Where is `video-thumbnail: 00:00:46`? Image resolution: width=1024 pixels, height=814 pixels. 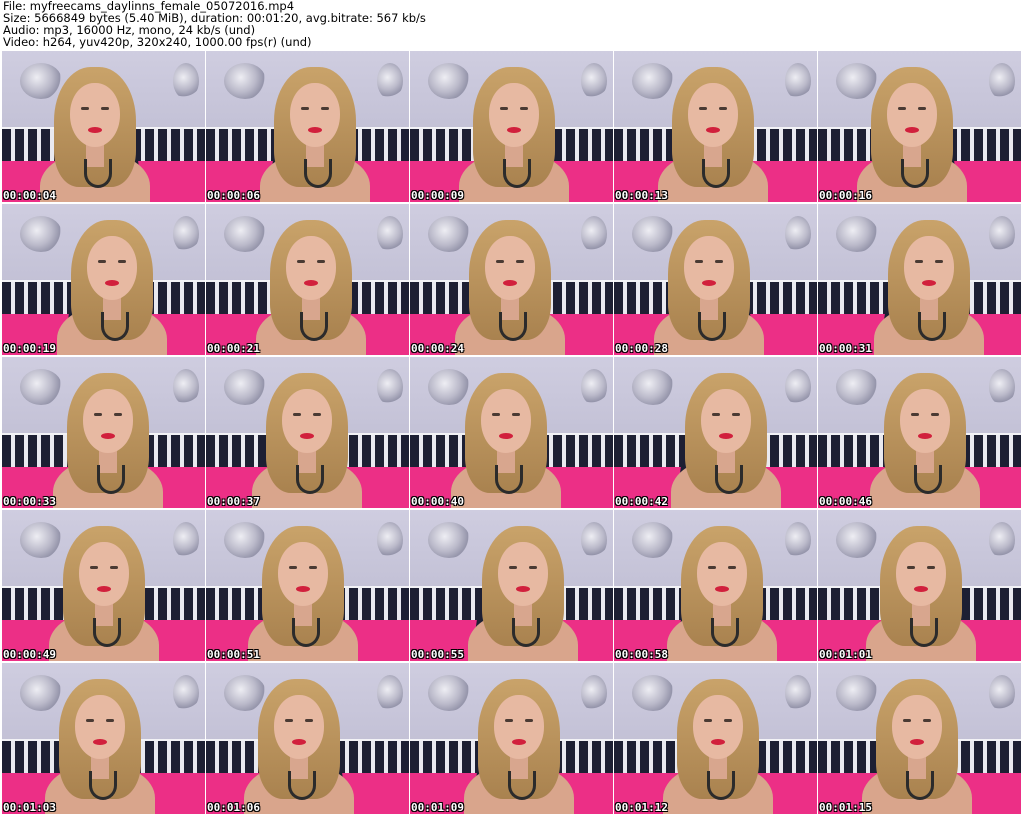 video-thumbnail: 00:00:46 is located at coordinates (919, 432).